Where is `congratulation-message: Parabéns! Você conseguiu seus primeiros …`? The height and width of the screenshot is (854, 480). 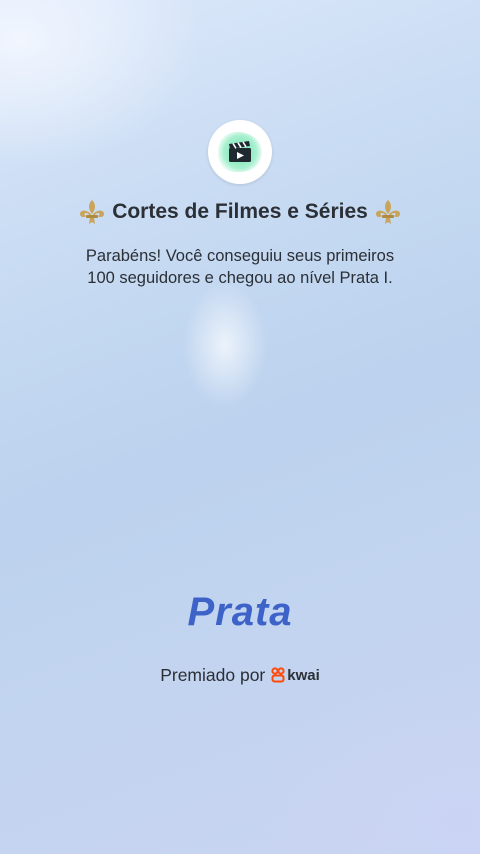
congratulation-message: Parabéns! Você conseguiu seus primeiros … is located at coordinates (240, 267).